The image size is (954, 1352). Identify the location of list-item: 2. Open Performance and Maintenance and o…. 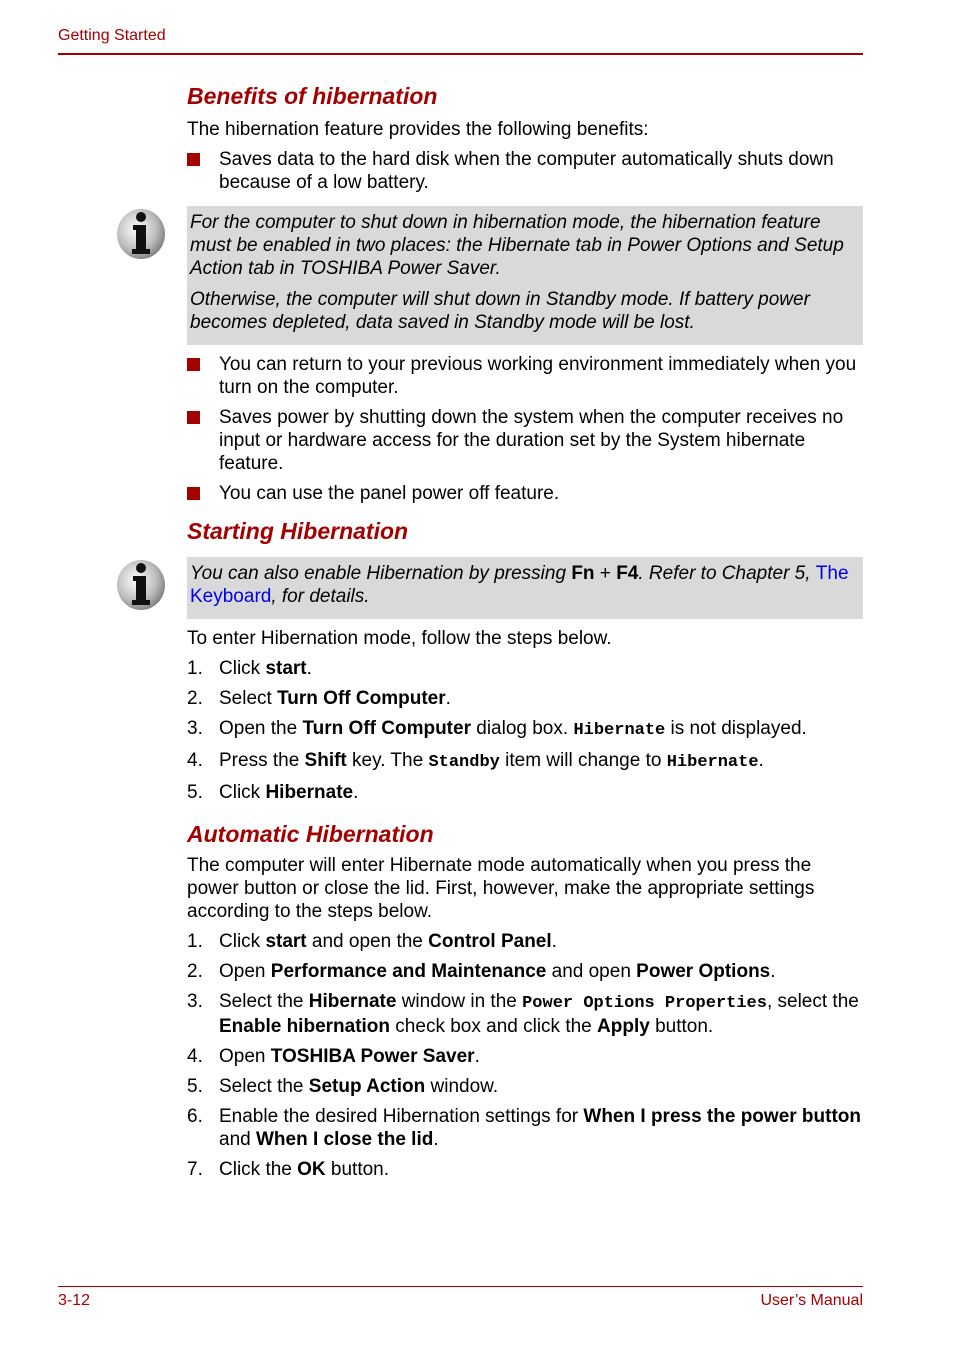
(481, 971).